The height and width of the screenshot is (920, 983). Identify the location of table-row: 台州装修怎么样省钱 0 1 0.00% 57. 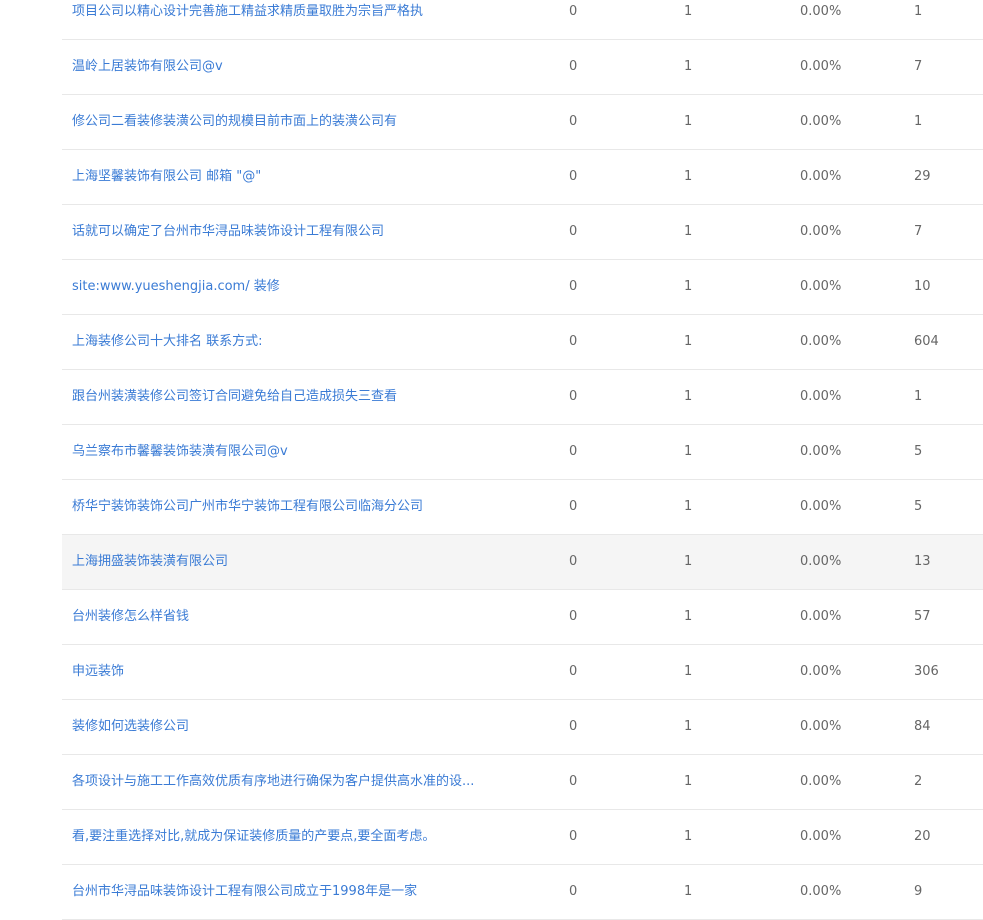
(522, 617).